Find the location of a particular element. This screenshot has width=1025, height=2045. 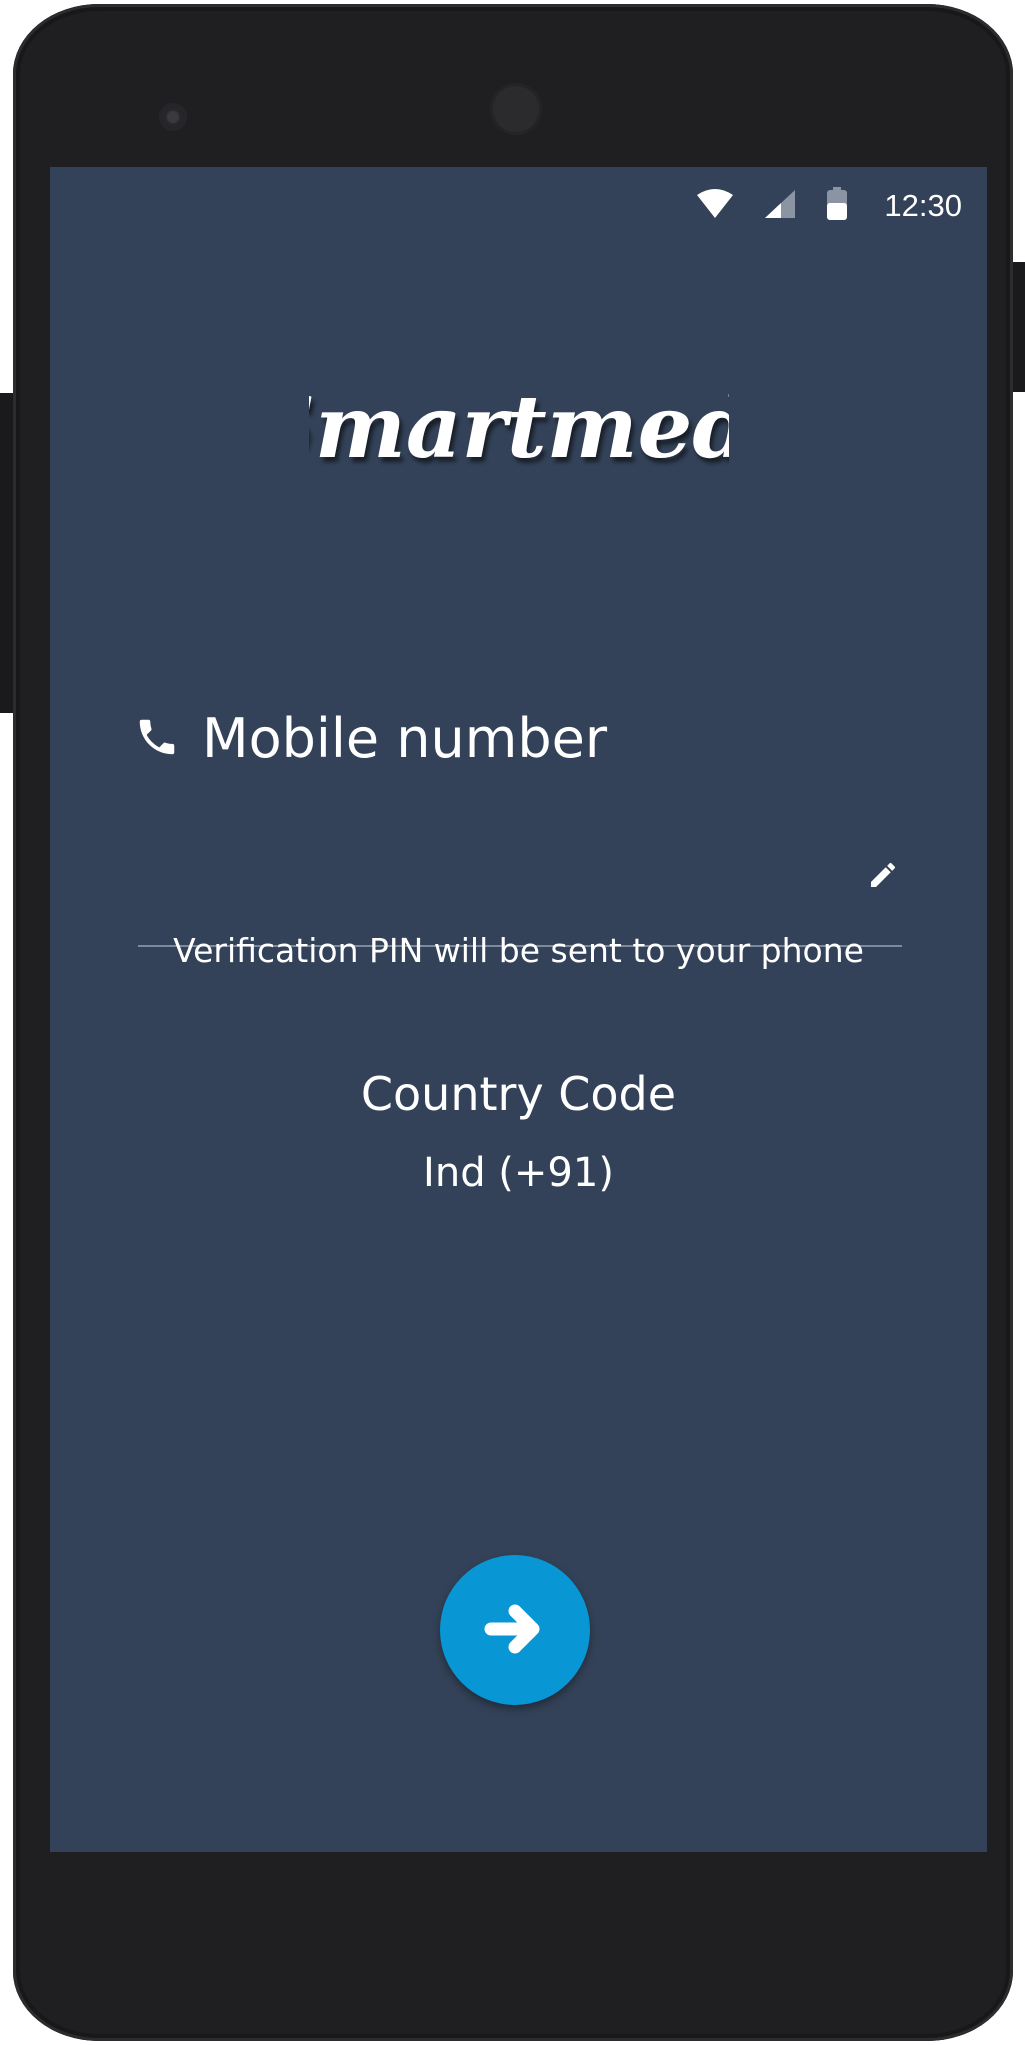

wifi-icon is located at coordinates (715, 206).